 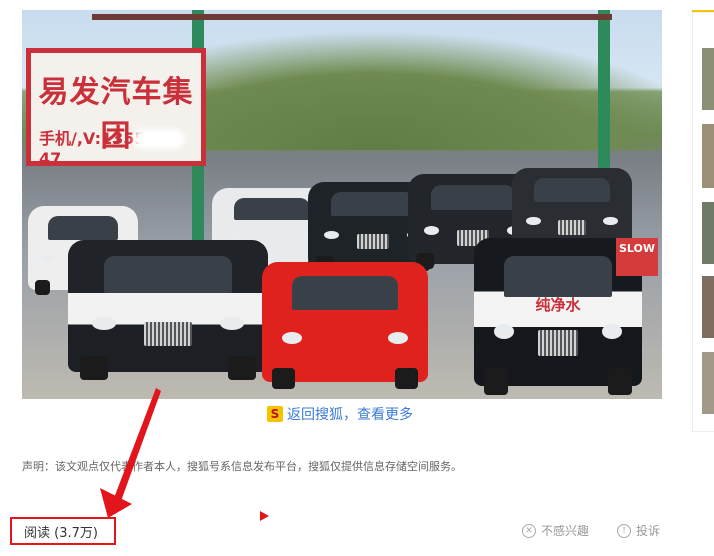 I want to click on car-audi, so click(x=168, y=310).